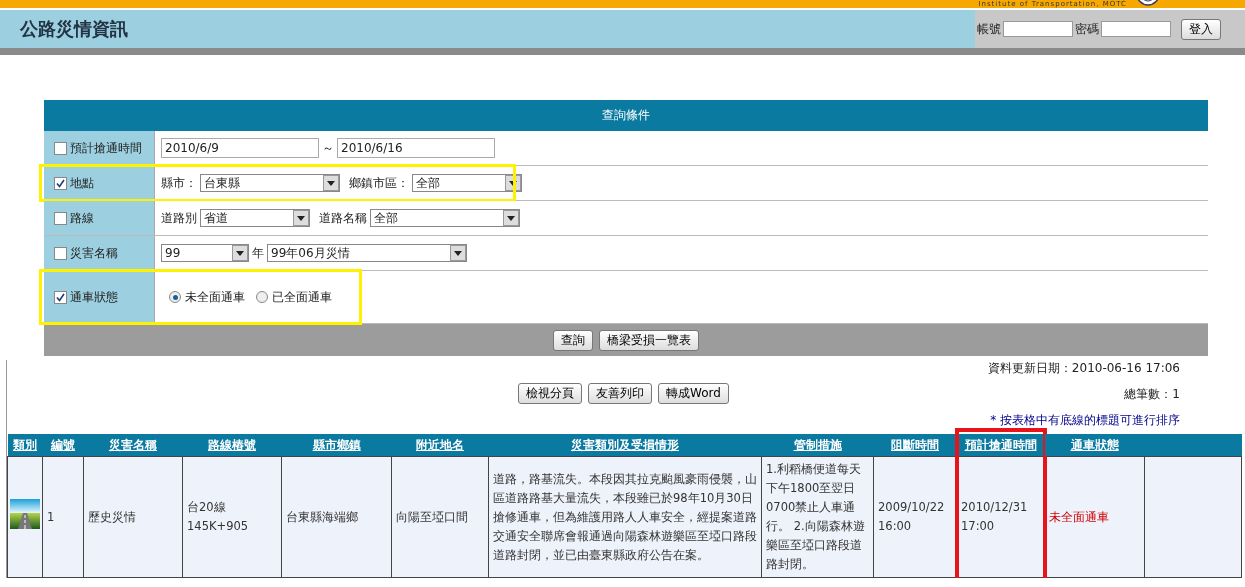 The width and height of the screenshot is (1245, 587). Describe the element at coordinates (112, 516) in the screenshot. I see `table-cell: 歷史災情` at that location.